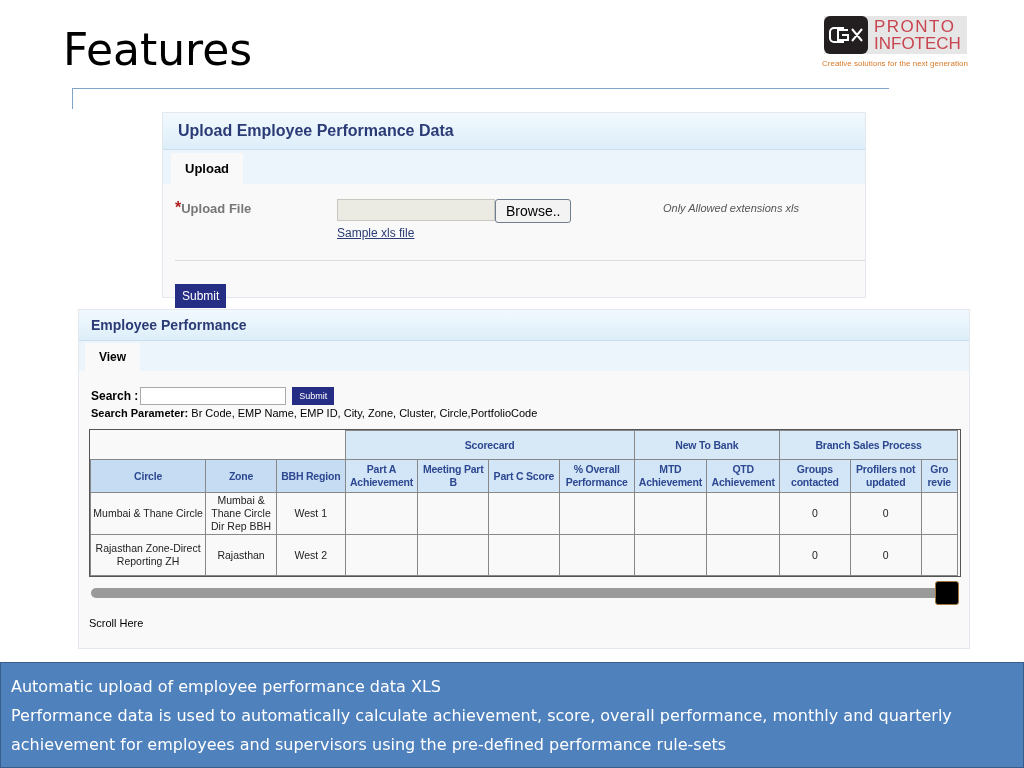 Image resolution: width=1024 pixels, height=768 pixels. Describe the element at coordinates (311, 513) in the screenshot. I see `table-cell: West 1` at that location.